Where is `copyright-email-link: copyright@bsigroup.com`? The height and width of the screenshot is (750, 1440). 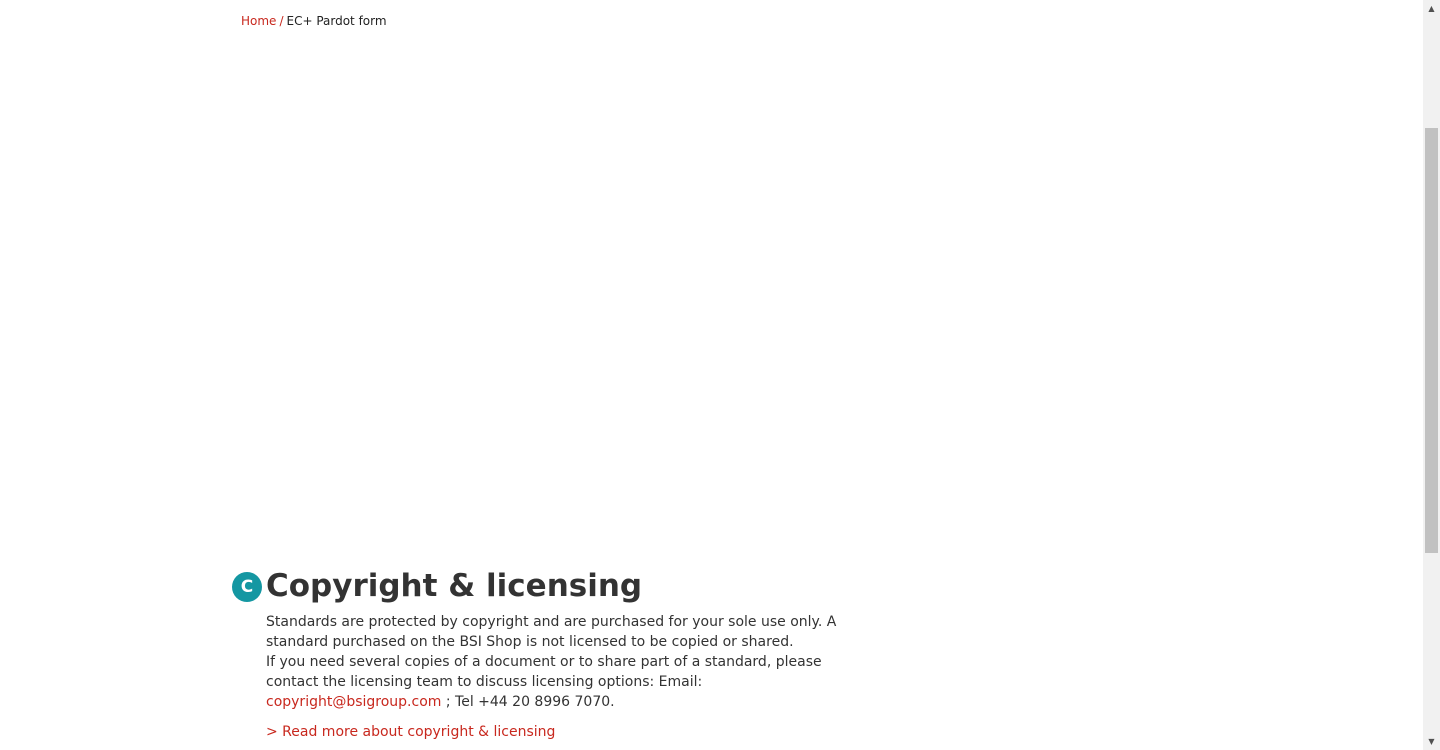
copyright-email-link: copyright@bsigroup.com is located at coordinates (353, 702).